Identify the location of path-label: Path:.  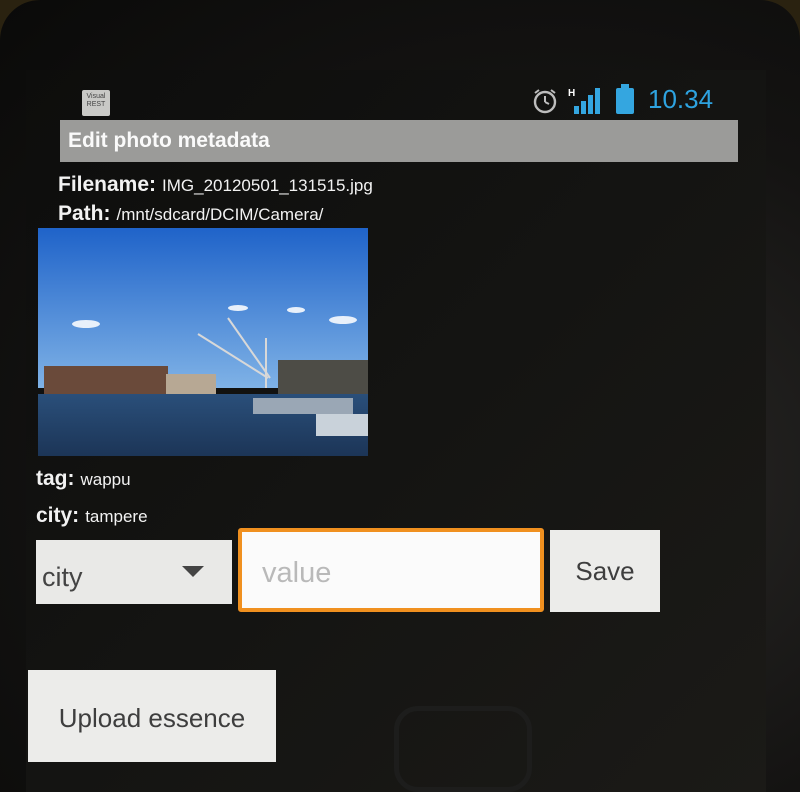
(84, 213).